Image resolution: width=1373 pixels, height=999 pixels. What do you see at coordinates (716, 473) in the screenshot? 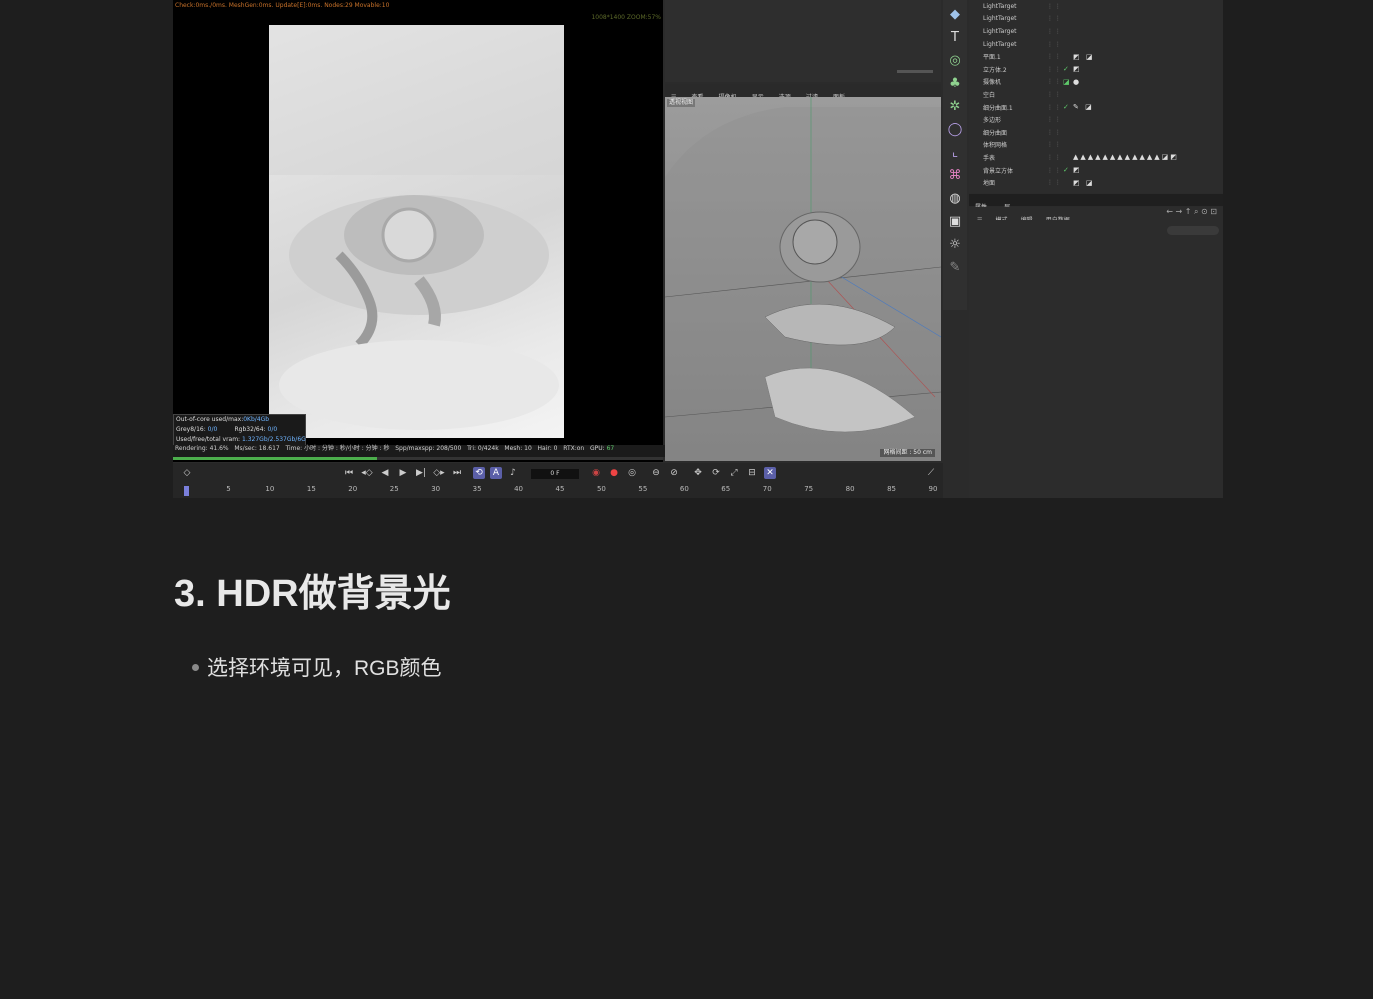
I see `rotate-key-icon: ⟳` at bounding box center [716, 473].